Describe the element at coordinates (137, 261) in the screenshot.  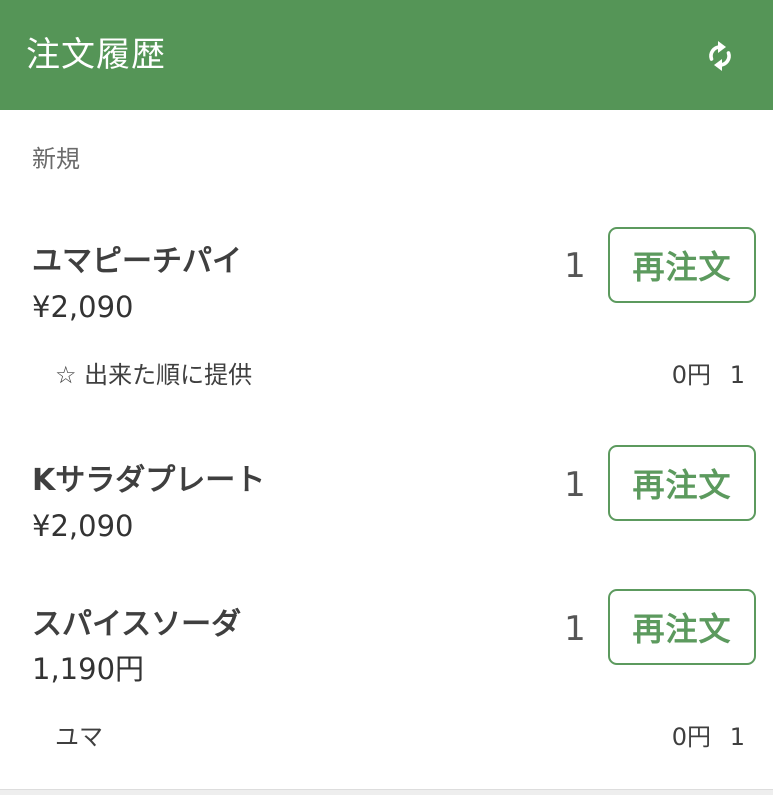
I see `item-name: ユマピーチパイ` at that location.